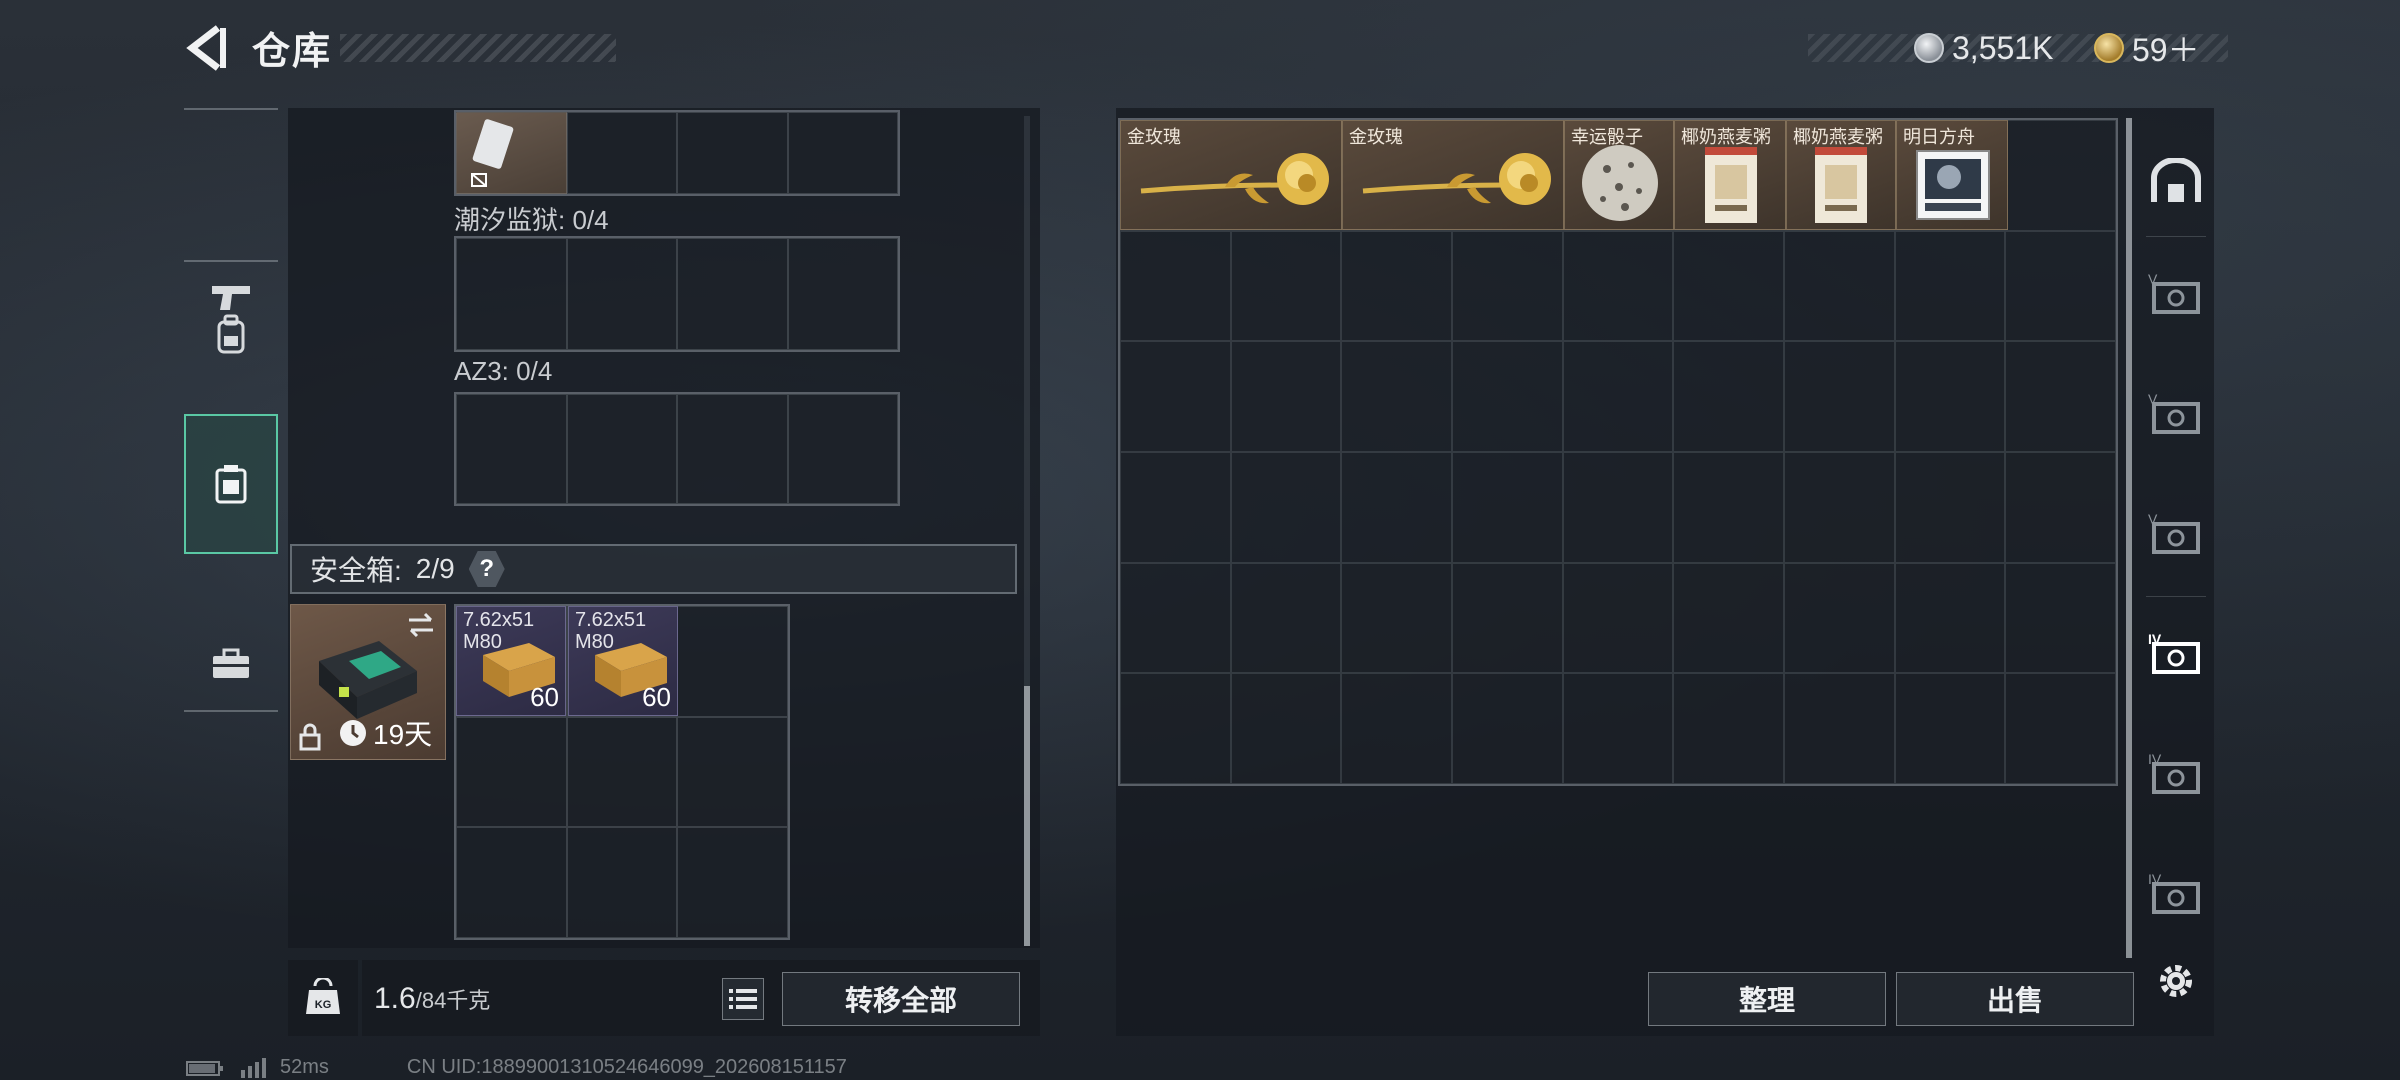 This screenshot has width=2400, height=1080. I want to click on help-button: ?, so click(486, 569).